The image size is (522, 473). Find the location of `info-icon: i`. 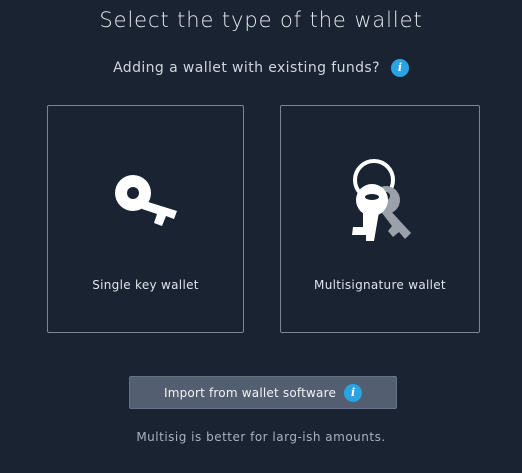

info-icon: i is located at coordinates (399, 68).